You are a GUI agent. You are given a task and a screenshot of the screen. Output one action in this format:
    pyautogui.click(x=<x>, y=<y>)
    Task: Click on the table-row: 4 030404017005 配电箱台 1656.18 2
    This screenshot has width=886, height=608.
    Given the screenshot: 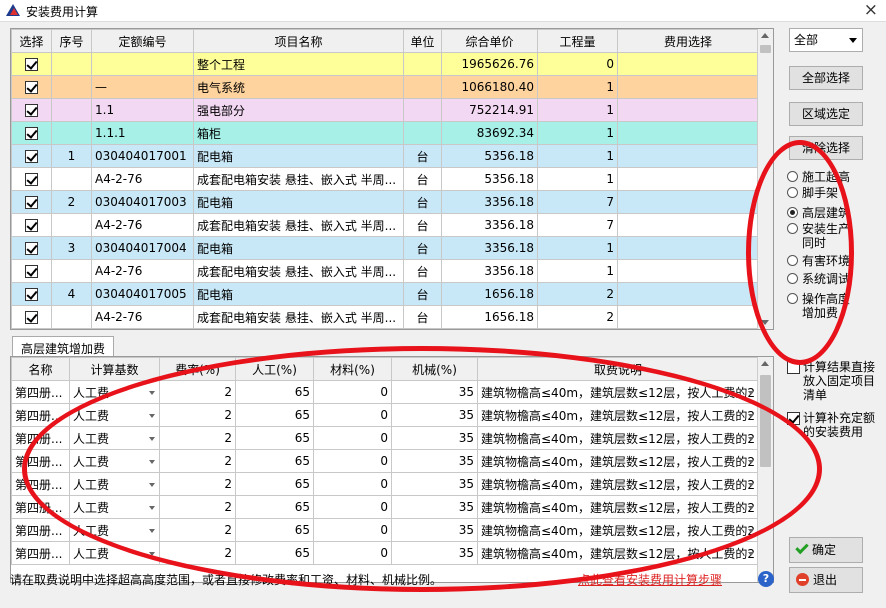 What is the action you would take?
    pyautogui.click(x=385, y=294)
    